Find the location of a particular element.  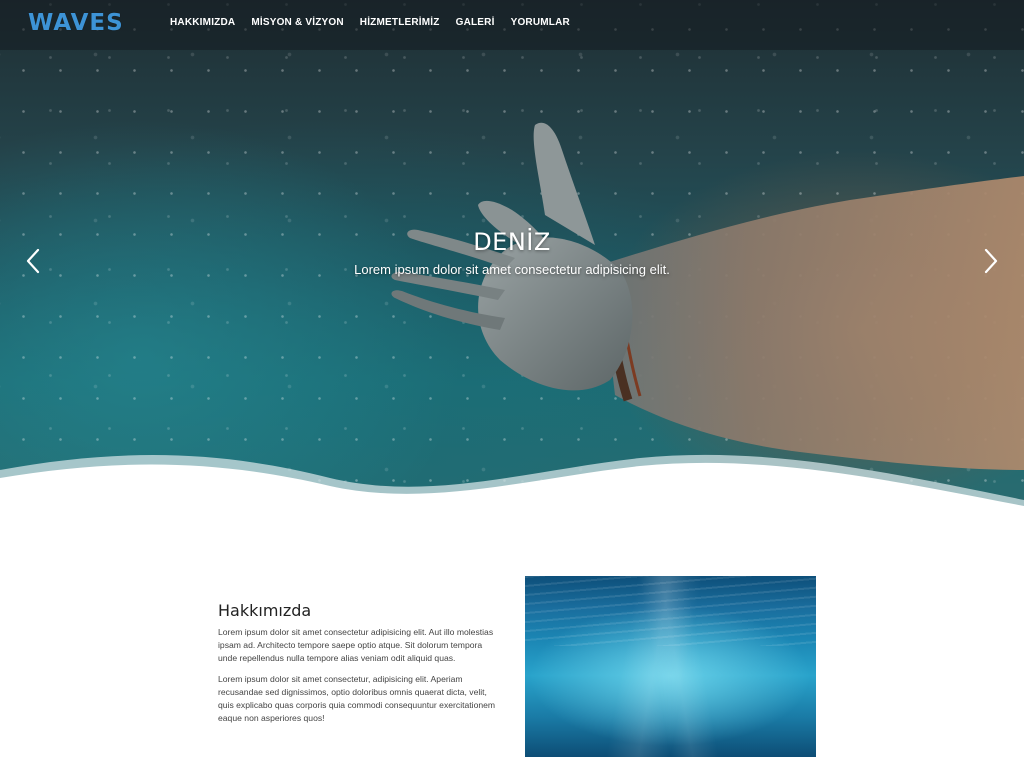

carousel-title: DENİZ is located at coordinates (512, 242).